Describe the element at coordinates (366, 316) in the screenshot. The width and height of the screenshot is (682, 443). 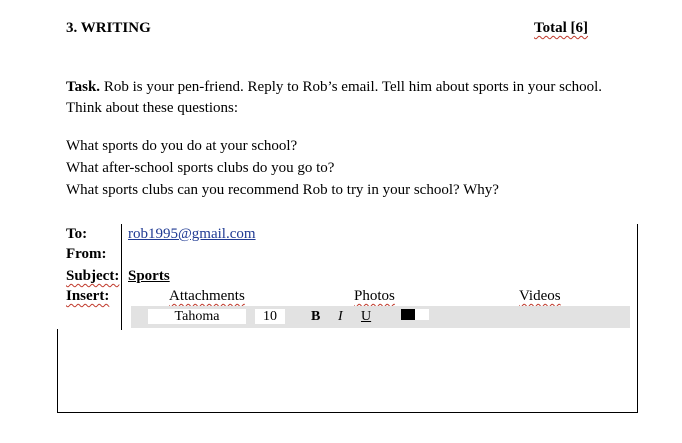
I see `underline-button: U` at that location.